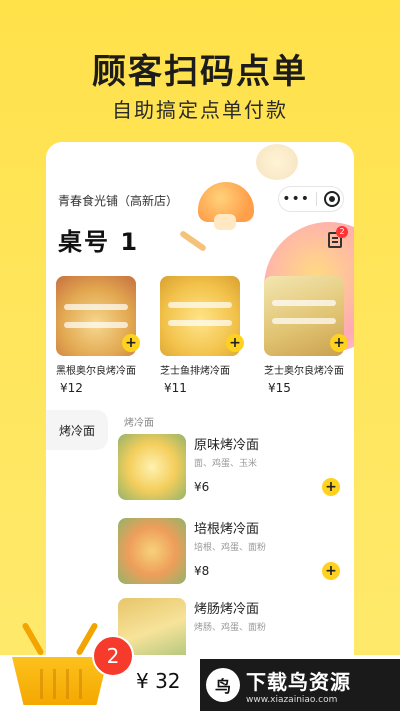 Image resolution: width=400 pixels, height=711 pixels. I want to click on menu-item-desc: 培根、鸡蛋、面粉, so click(230, 548).